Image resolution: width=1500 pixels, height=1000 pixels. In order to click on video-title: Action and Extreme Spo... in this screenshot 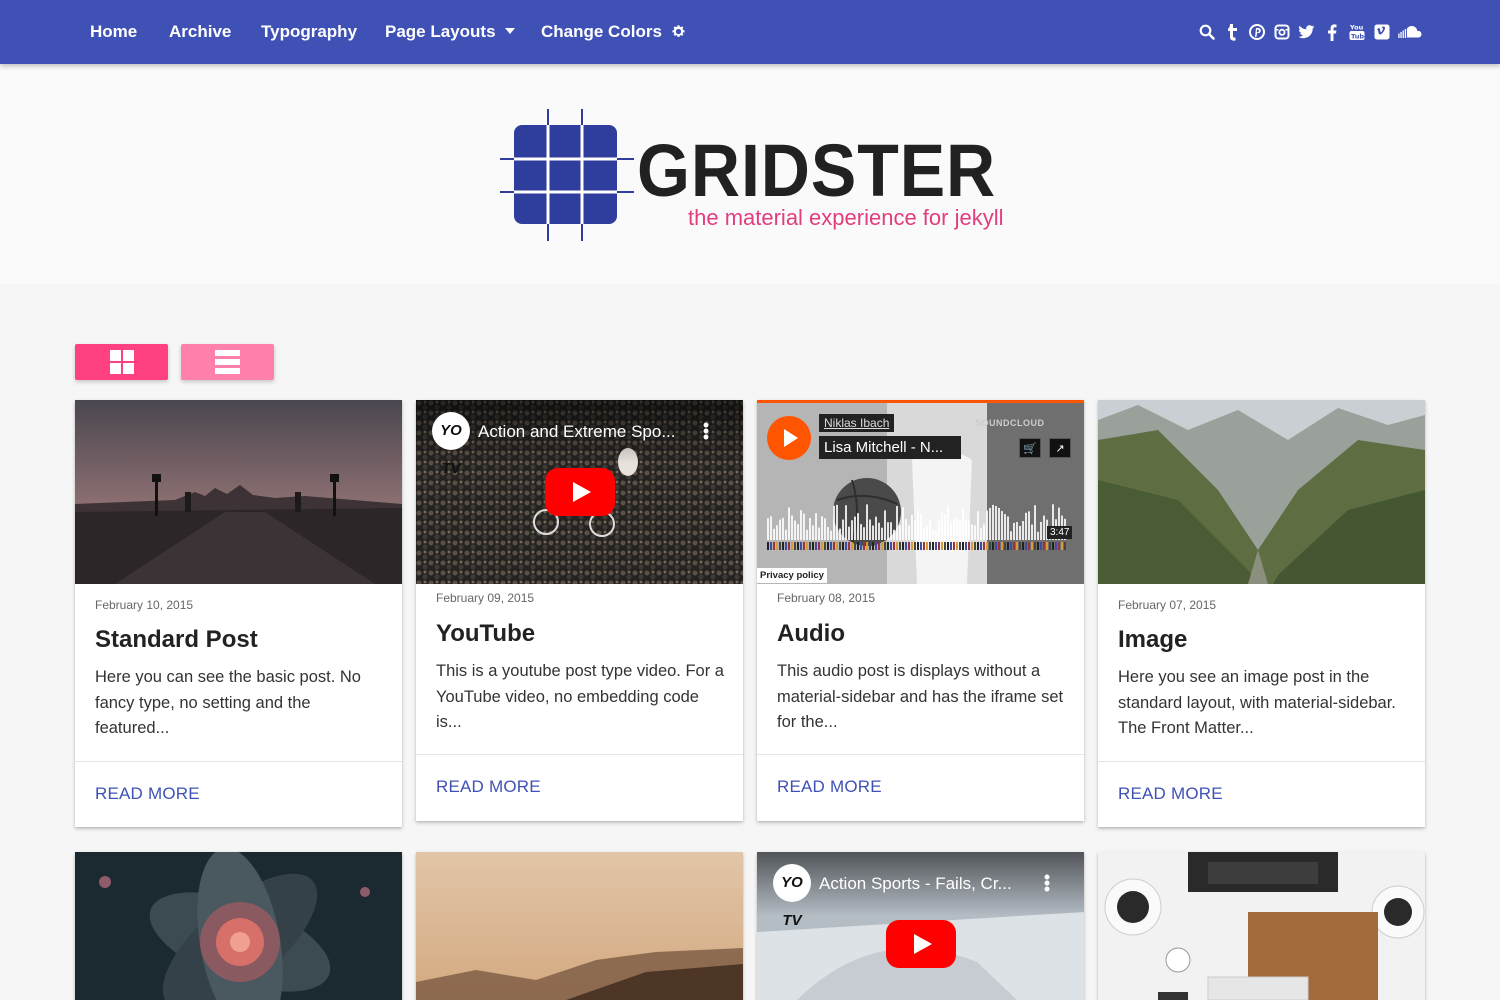, I will do `click(588, 432)`.